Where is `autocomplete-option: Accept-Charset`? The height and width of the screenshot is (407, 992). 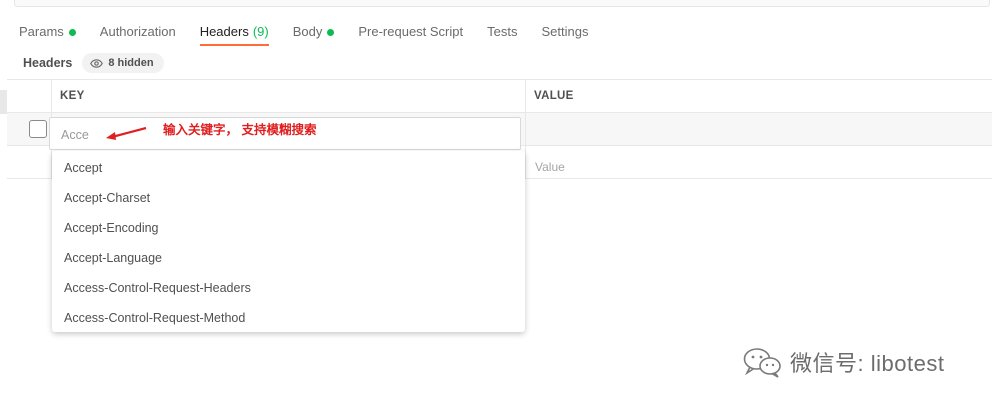
autocomplete-option: Accept-Charset is located at coordinates (288, 198).